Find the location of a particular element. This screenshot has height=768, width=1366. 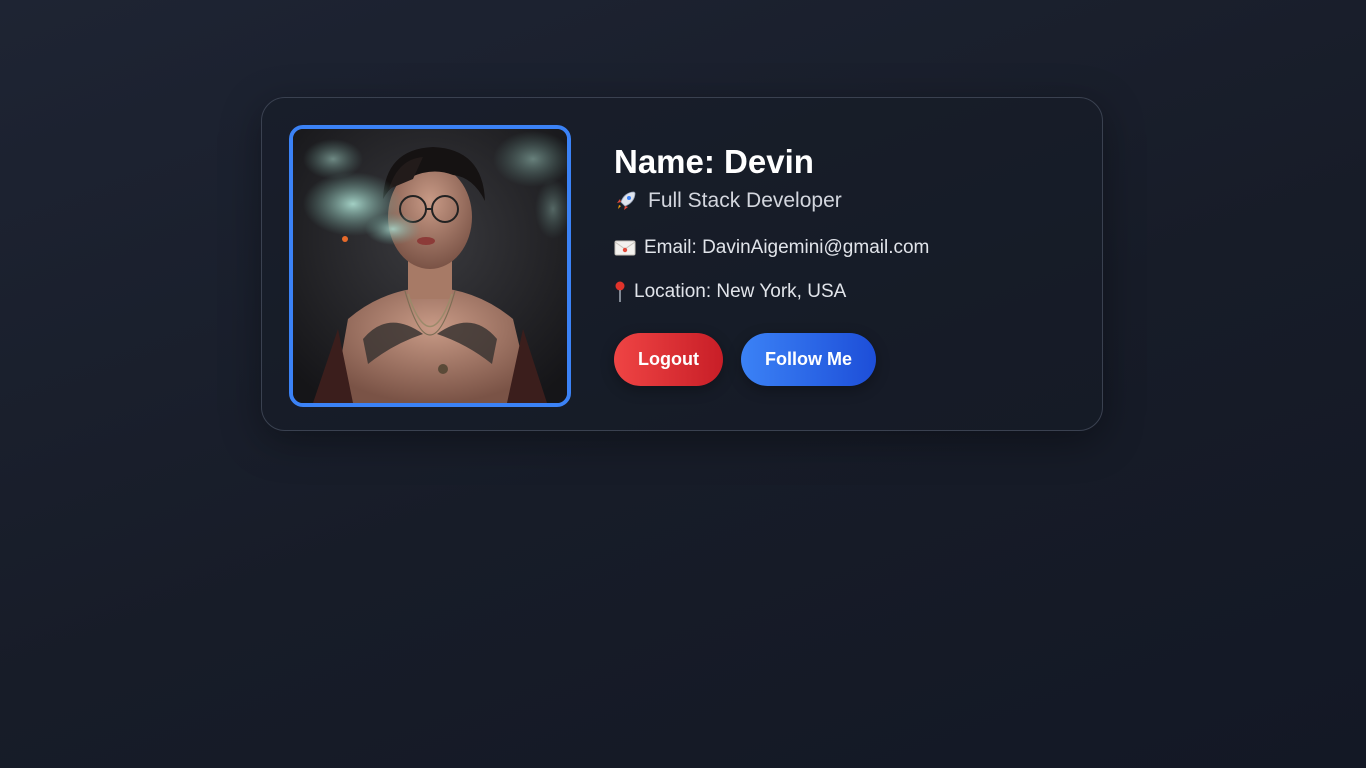

profile-email: Email: DavinAigemini@gmail.com is located at coordinates (844, 248).